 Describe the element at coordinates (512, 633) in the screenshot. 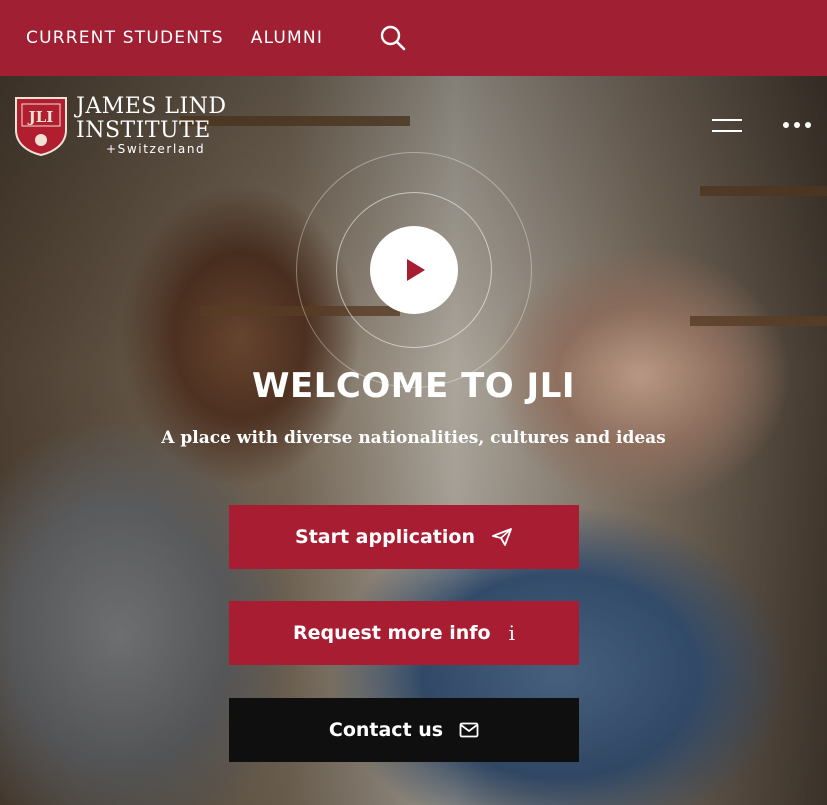

I see `info-icon: i` at that location.